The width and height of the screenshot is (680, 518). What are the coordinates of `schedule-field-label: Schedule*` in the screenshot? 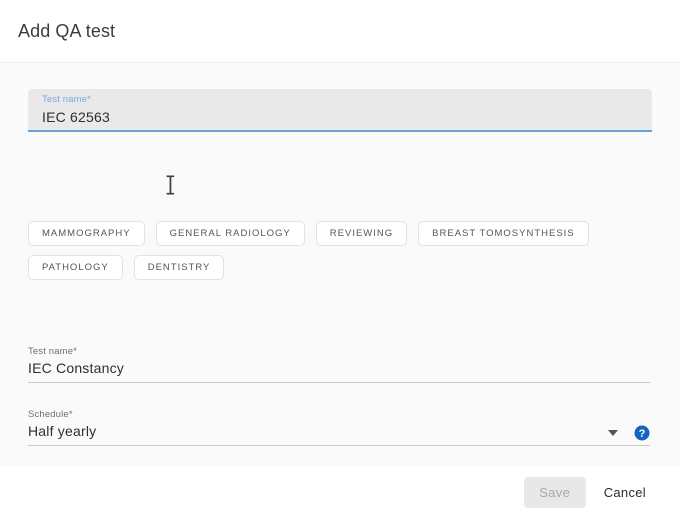 It's located at (50, 414).